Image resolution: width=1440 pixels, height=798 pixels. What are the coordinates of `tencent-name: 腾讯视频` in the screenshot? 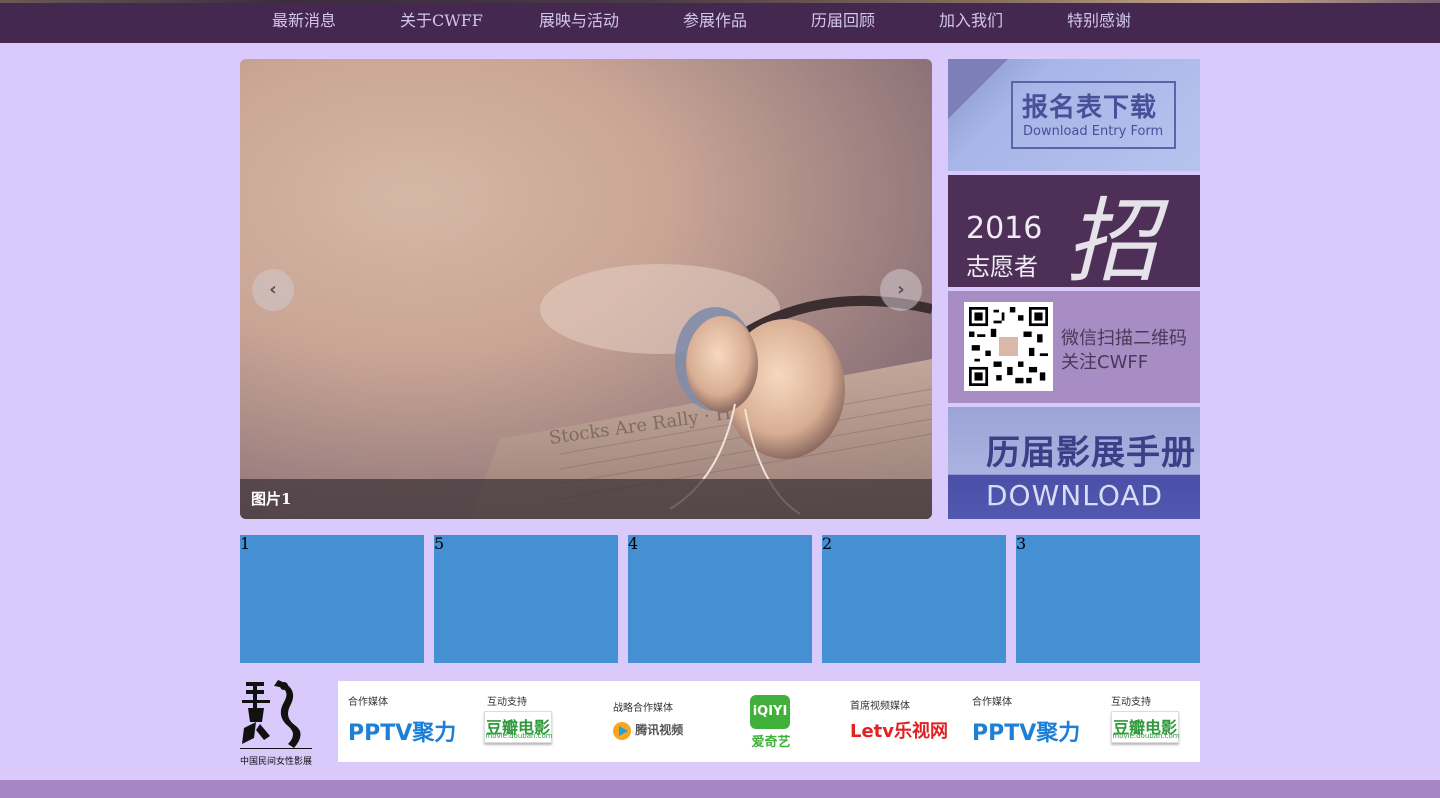 It's located at (659, 730).